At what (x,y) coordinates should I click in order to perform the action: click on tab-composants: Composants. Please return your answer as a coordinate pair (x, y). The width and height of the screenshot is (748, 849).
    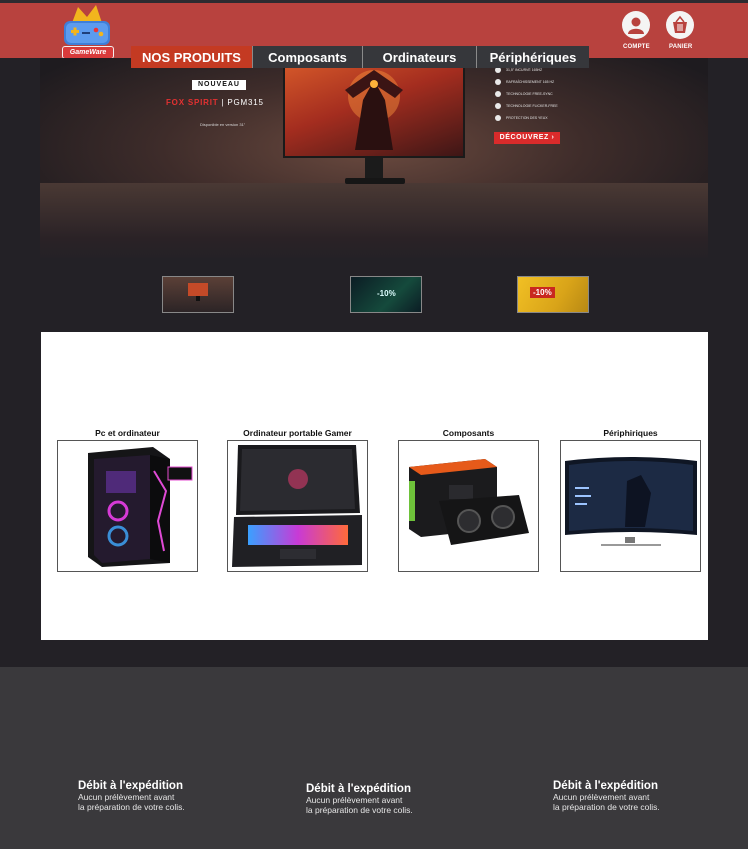
    Looking at the image, I should click on (307, 57).